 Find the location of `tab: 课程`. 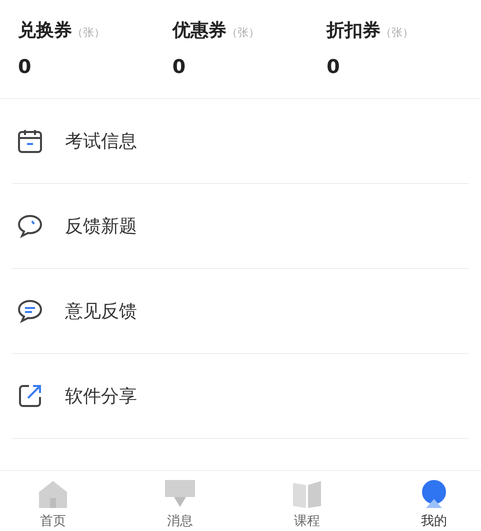

tab: 课程 is located at coordinates (307, 501).